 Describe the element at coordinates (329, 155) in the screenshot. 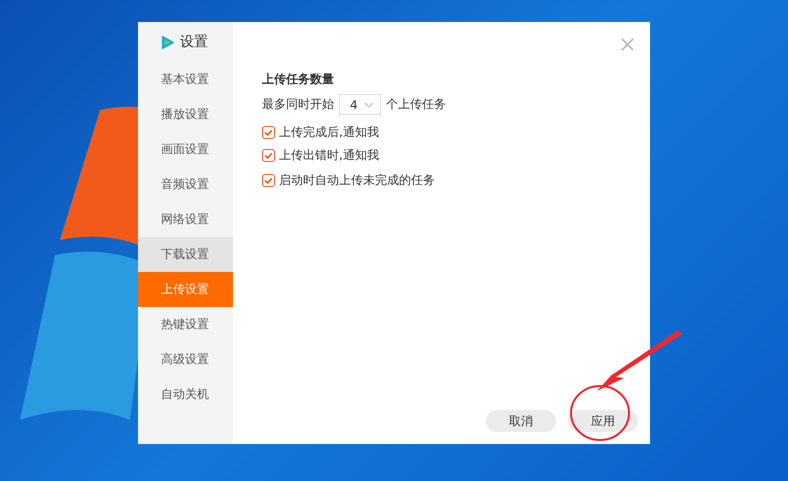

I see `checkbox-label: 上传出错时,通知我` at that location.